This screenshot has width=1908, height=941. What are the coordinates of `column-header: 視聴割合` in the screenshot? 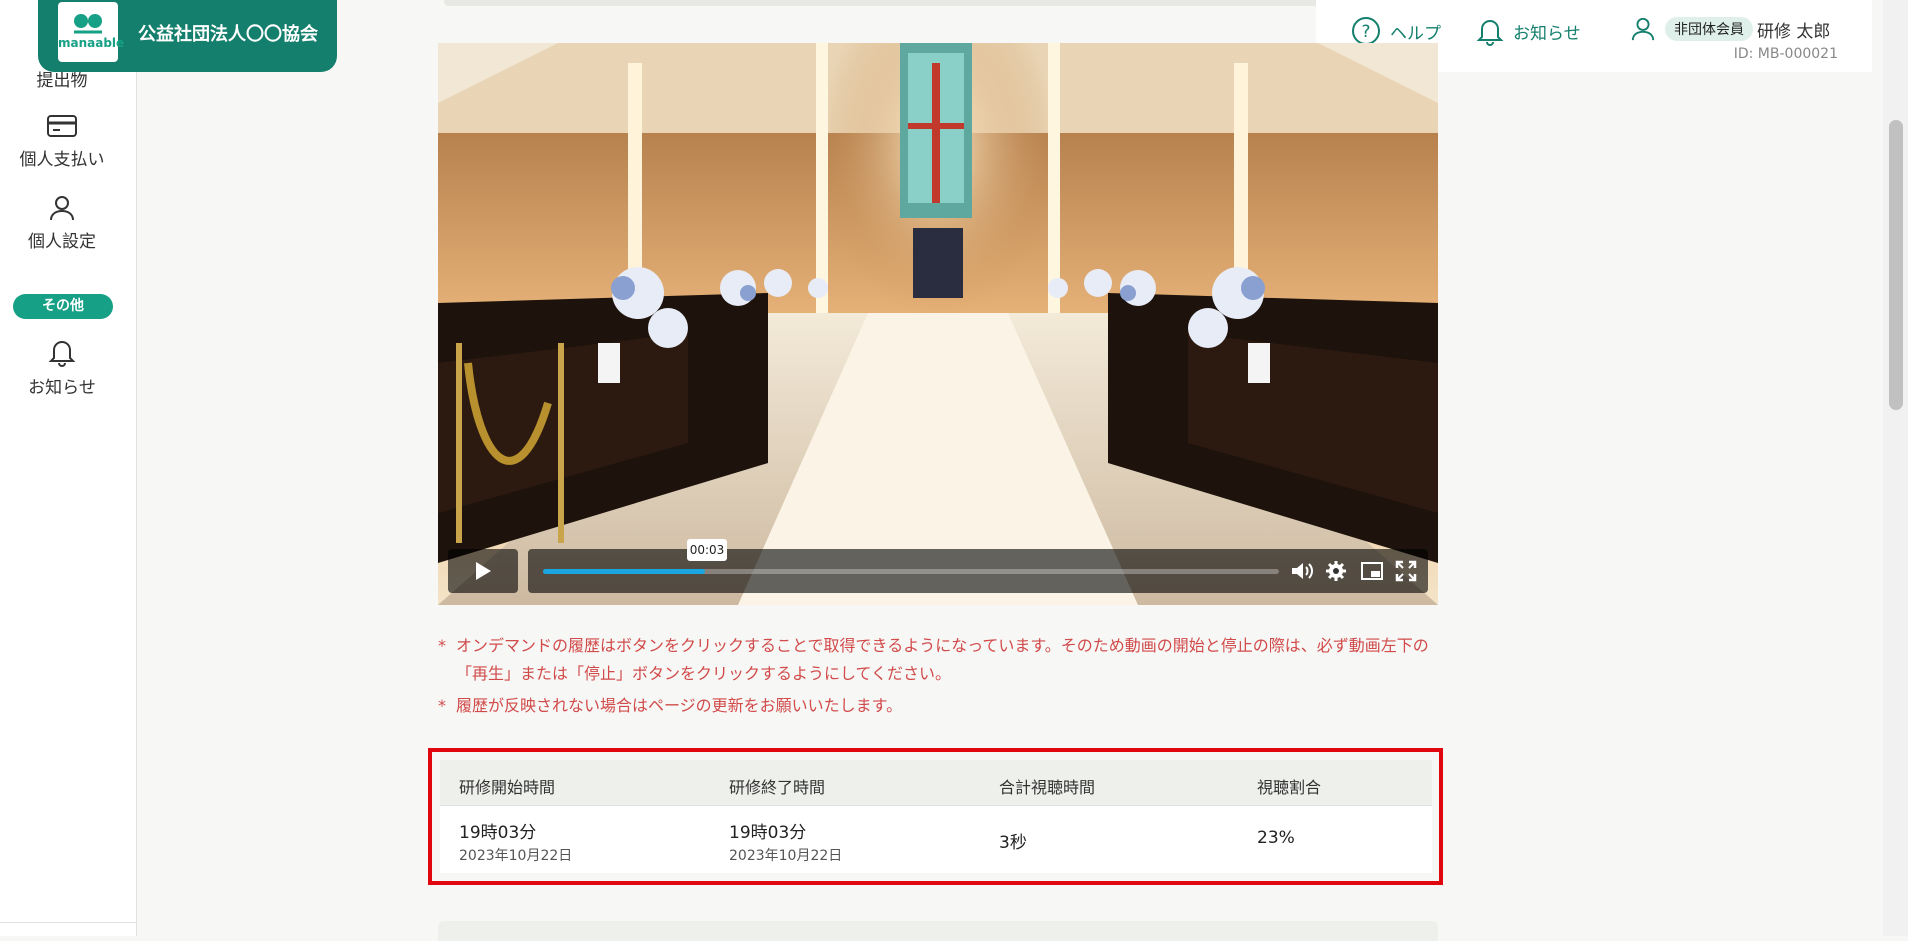 It's located at (1289, 787).